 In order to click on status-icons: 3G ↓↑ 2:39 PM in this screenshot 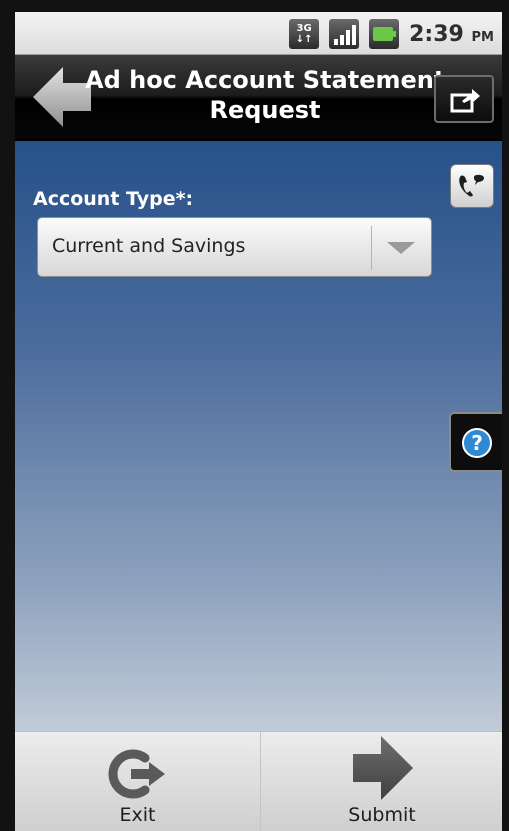, I will do `click(391, 34)`.